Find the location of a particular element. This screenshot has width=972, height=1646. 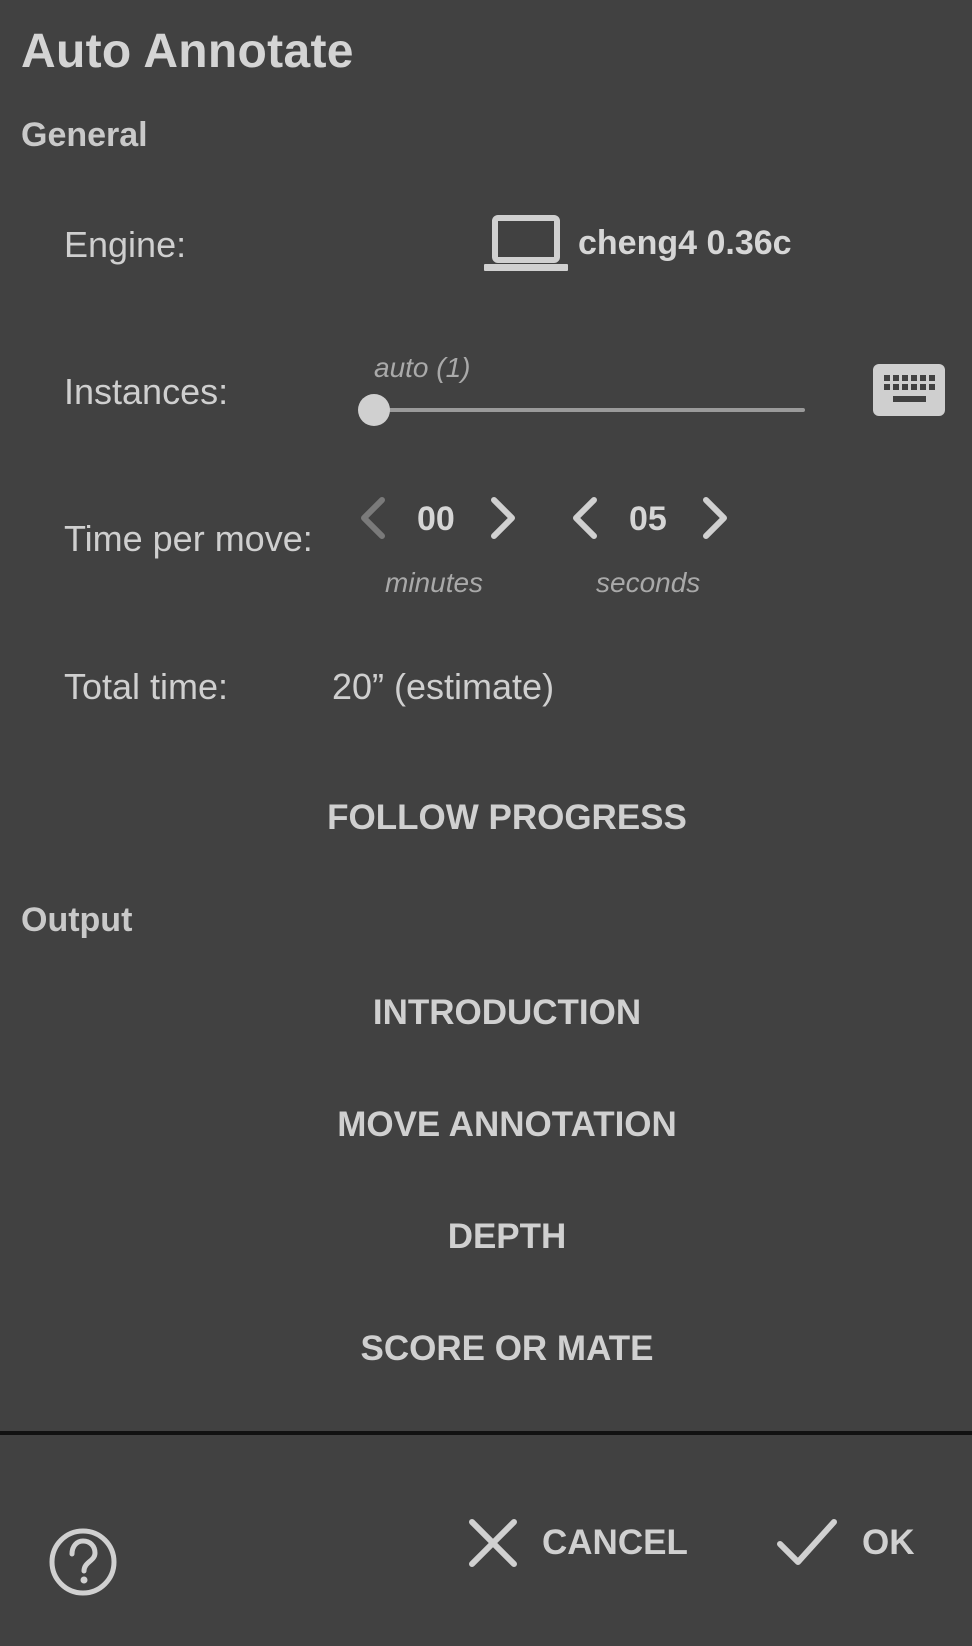

minutes-increment-button is located at coordinates (503, 520).